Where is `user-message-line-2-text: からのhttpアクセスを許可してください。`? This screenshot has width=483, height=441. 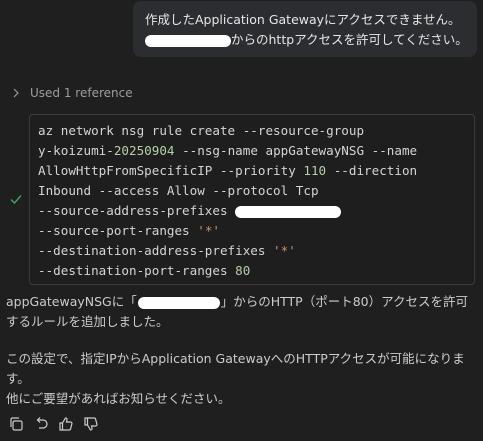
user-message-line-2-text: からのhttpアクセスを許可してください。 is located at coordinates (349, 39).